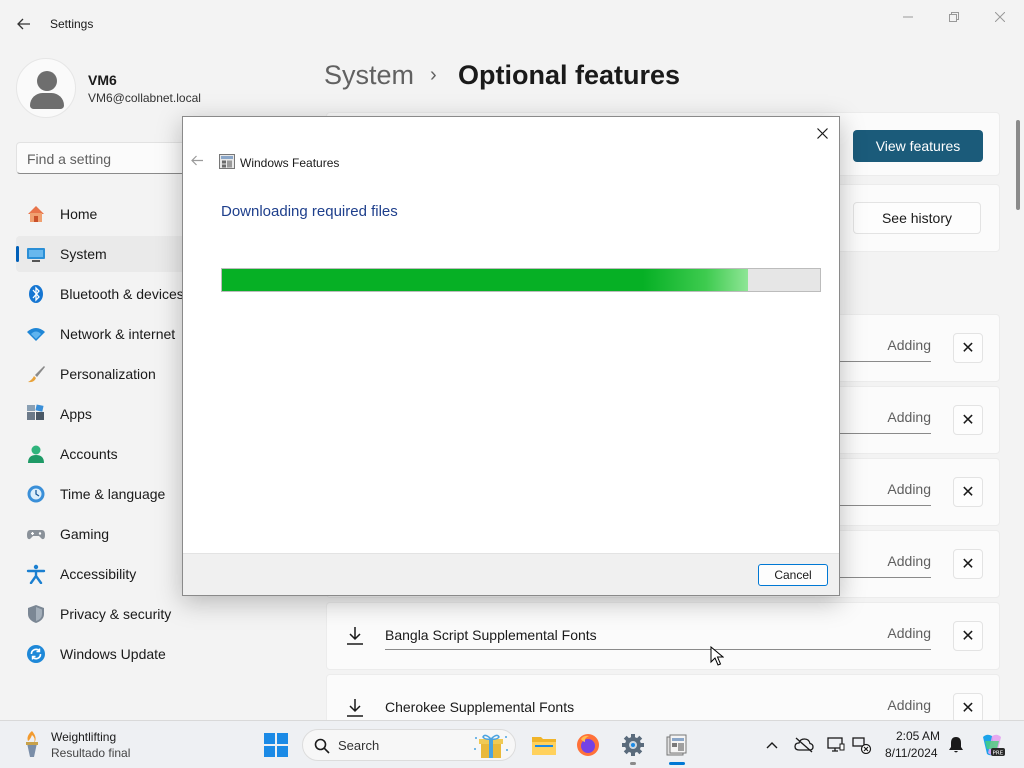 Image resolution: width=1024 pixels, height=768 pixels. I want to click on gear-icon, so click(633, 745).